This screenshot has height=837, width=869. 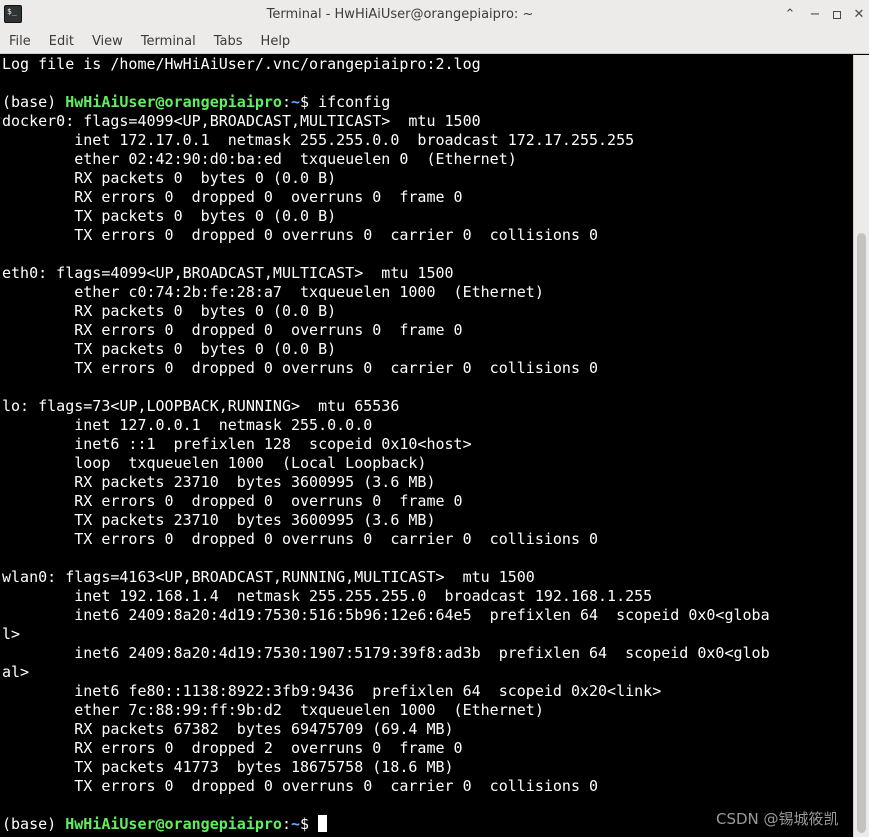 I want to click on text-cursor, so click(x=323, y=823).